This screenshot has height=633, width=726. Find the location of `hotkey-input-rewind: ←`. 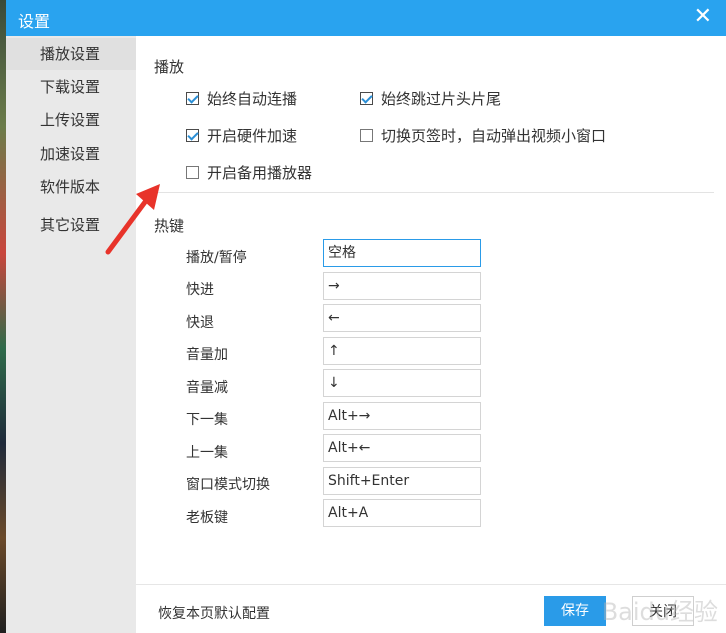

hotkey-input-rewind: ← is located at coordinates (402, 318).